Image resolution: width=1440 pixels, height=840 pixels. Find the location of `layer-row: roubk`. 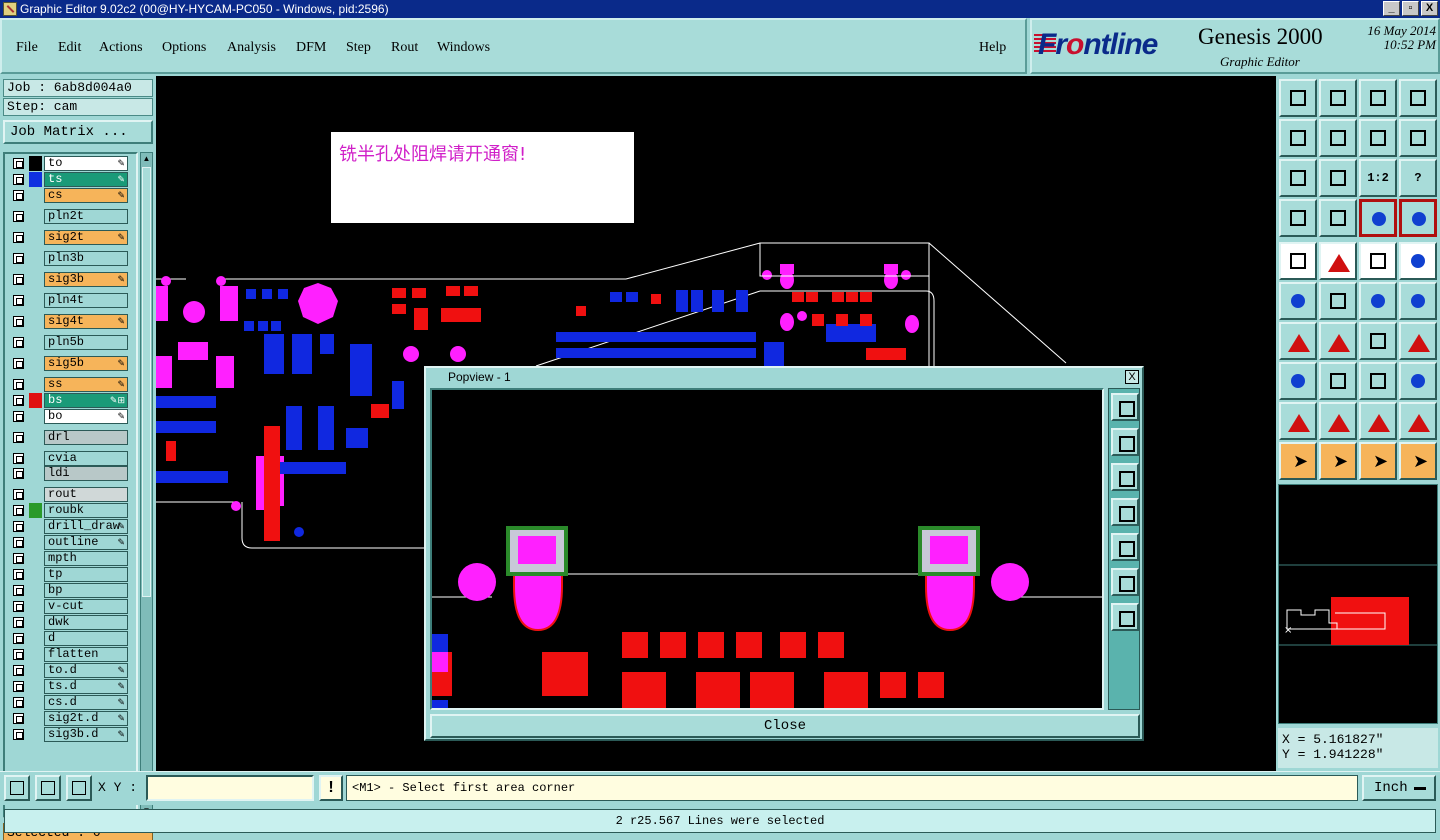

layer-row: roubk is located at coordinates (71, 510).